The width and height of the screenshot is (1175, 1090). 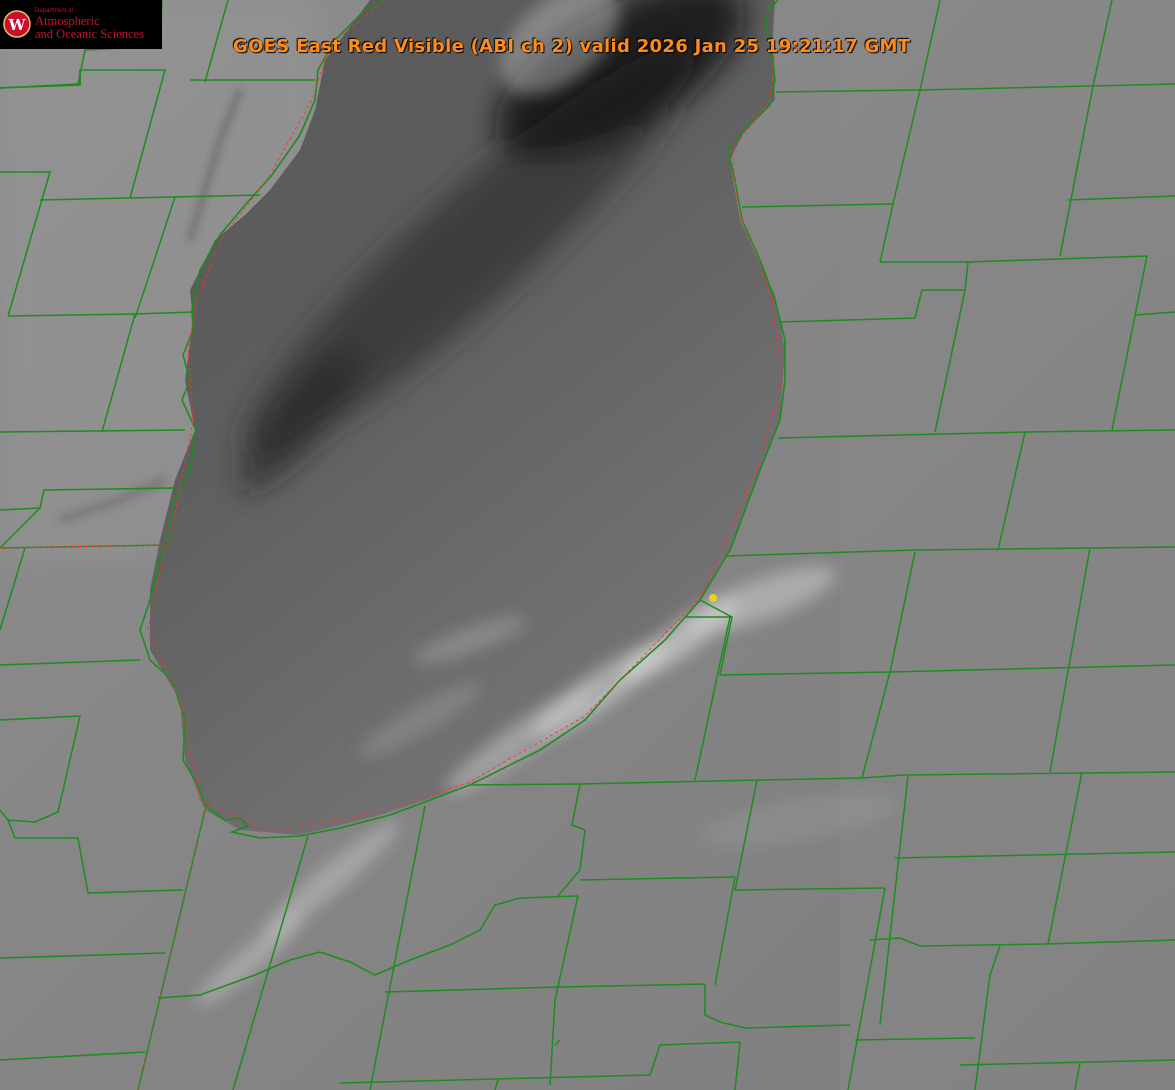 What do you see at coordinates (89, 34) in the screenshot?
I see `logo-line-2: and Oceanic Sciences` at bounding box center [89, 34].